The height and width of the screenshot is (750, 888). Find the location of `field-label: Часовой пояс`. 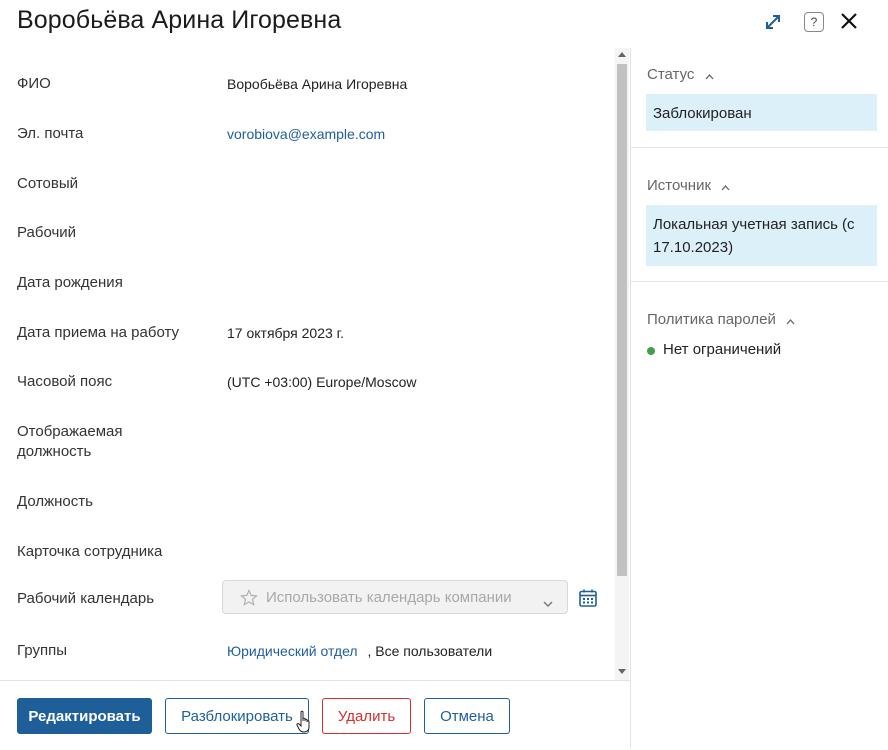

field-label: Часовой пояс is located at coordinates (65, 381).